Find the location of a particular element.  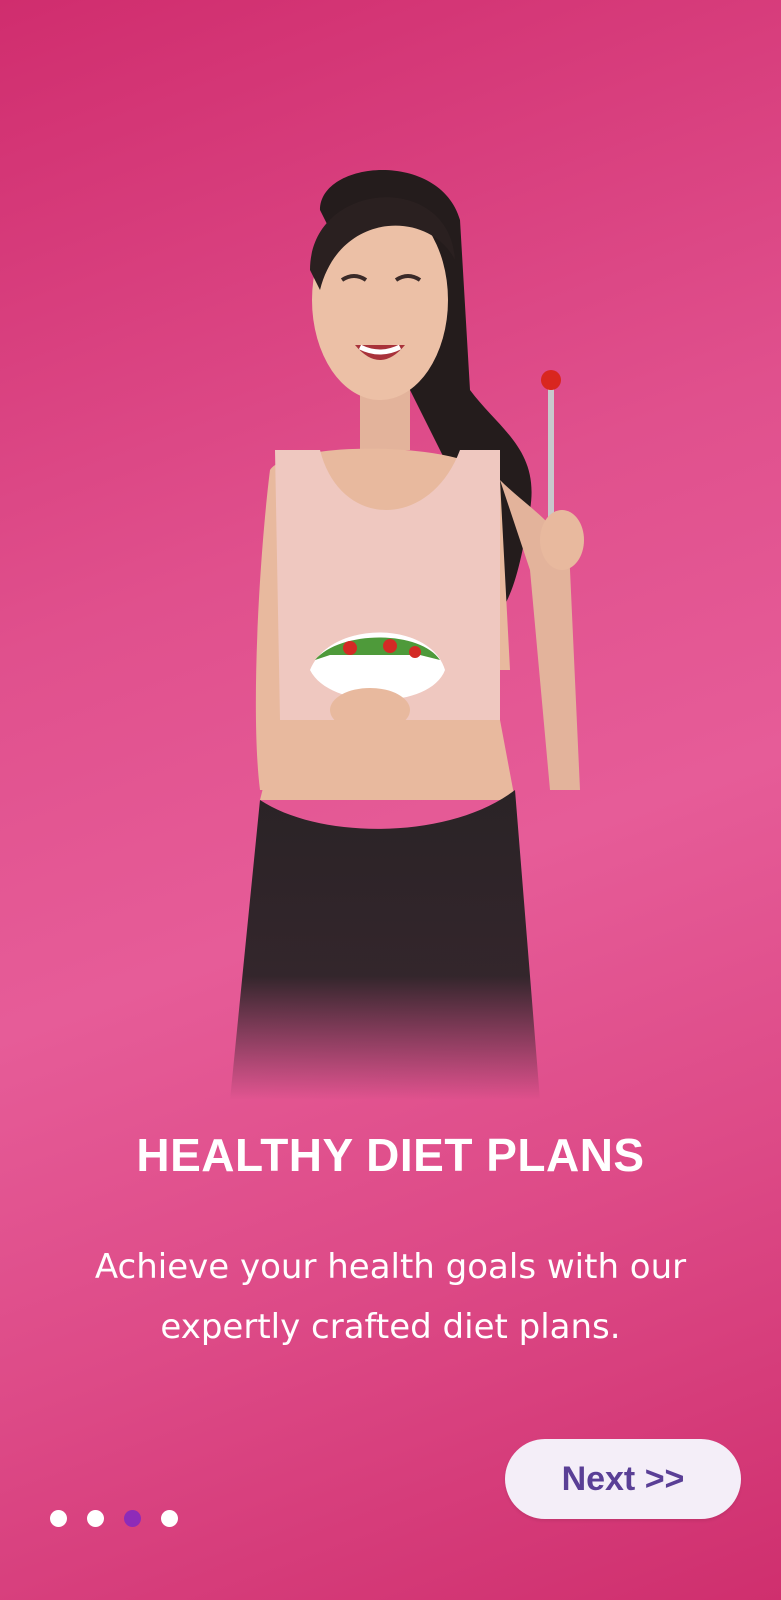

next-button: Next >> is located at coordinates (623, 1479).